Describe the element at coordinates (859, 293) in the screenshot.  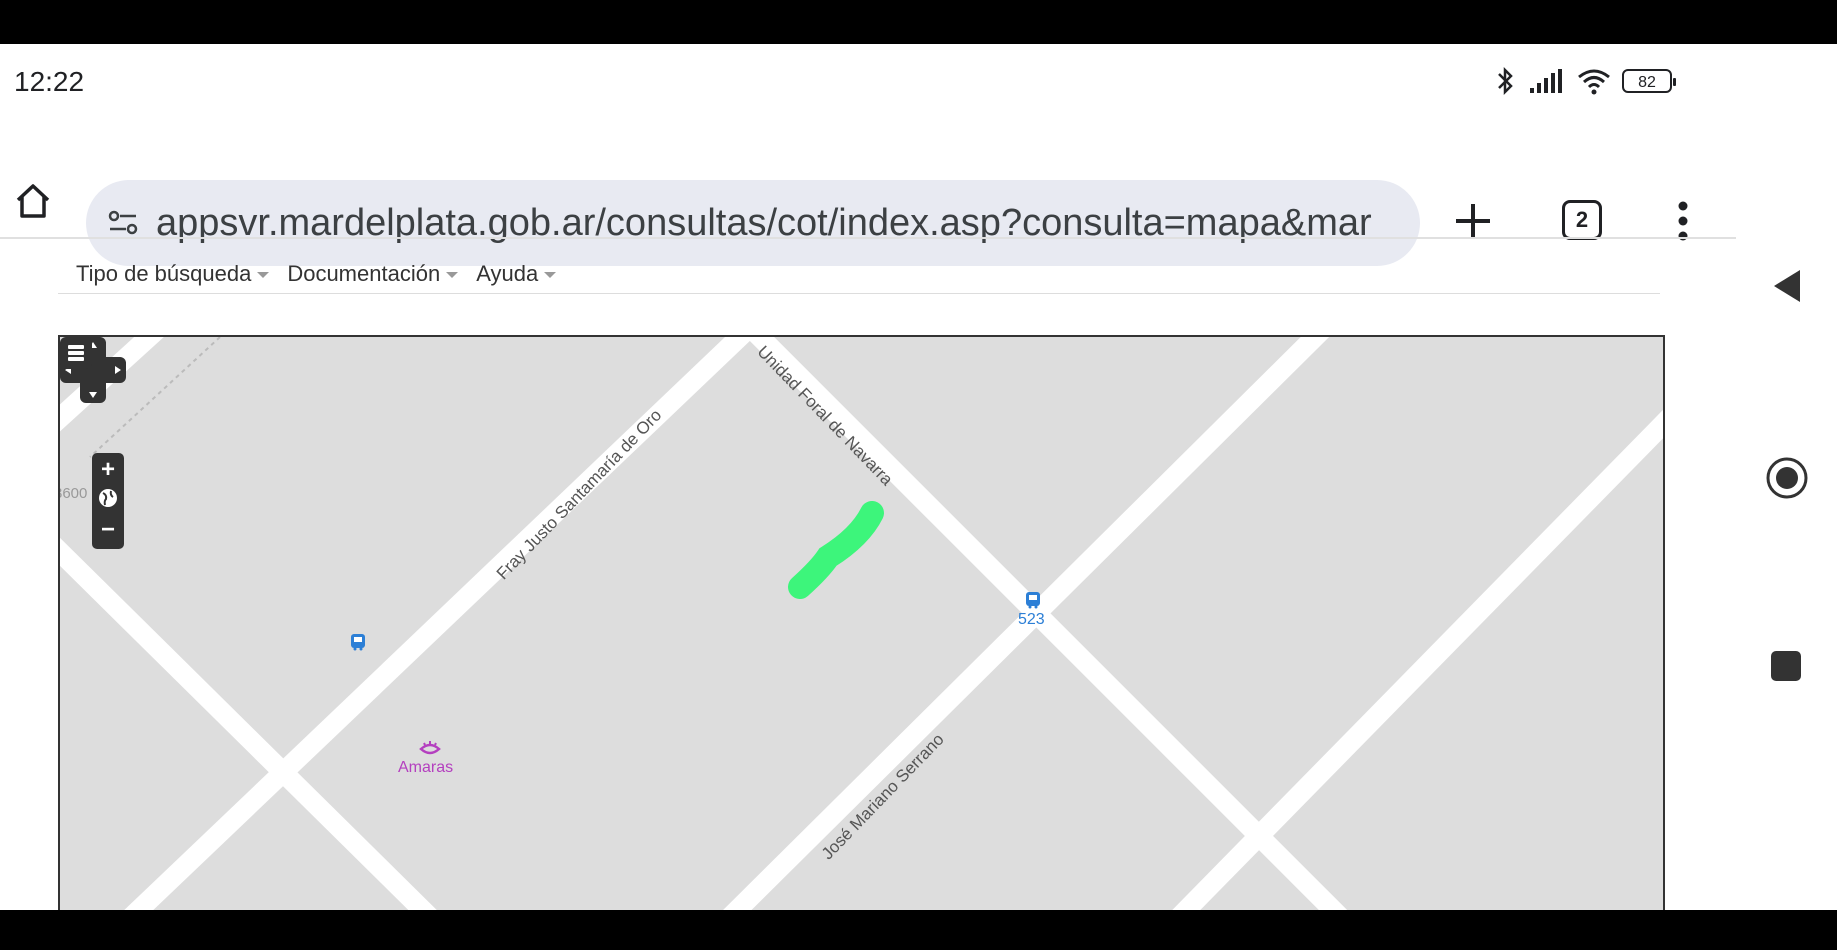
I see `menu-divider` at that location.